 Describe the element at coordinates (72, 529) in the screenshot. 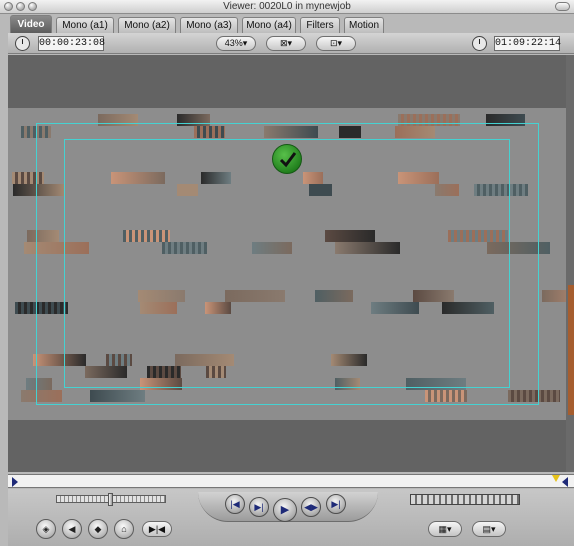

I see `mark-in-icon: ◀` at that location.